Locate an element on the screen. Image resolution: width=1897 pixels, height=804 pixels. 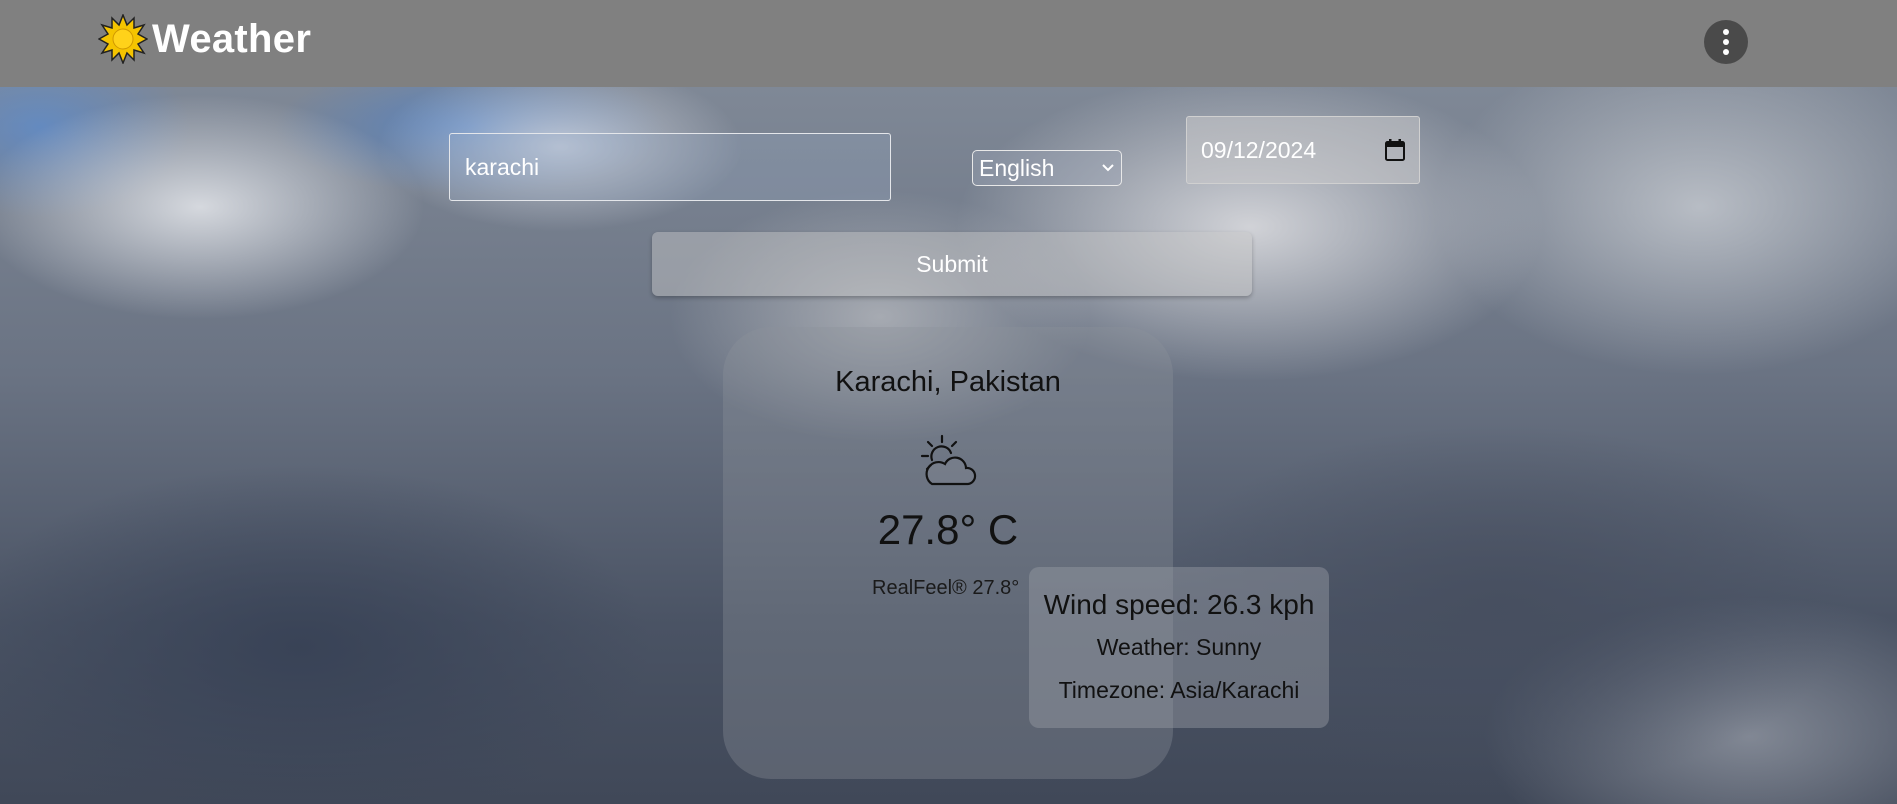
temperature: 27.8° C is located at coordinates (948, 529).